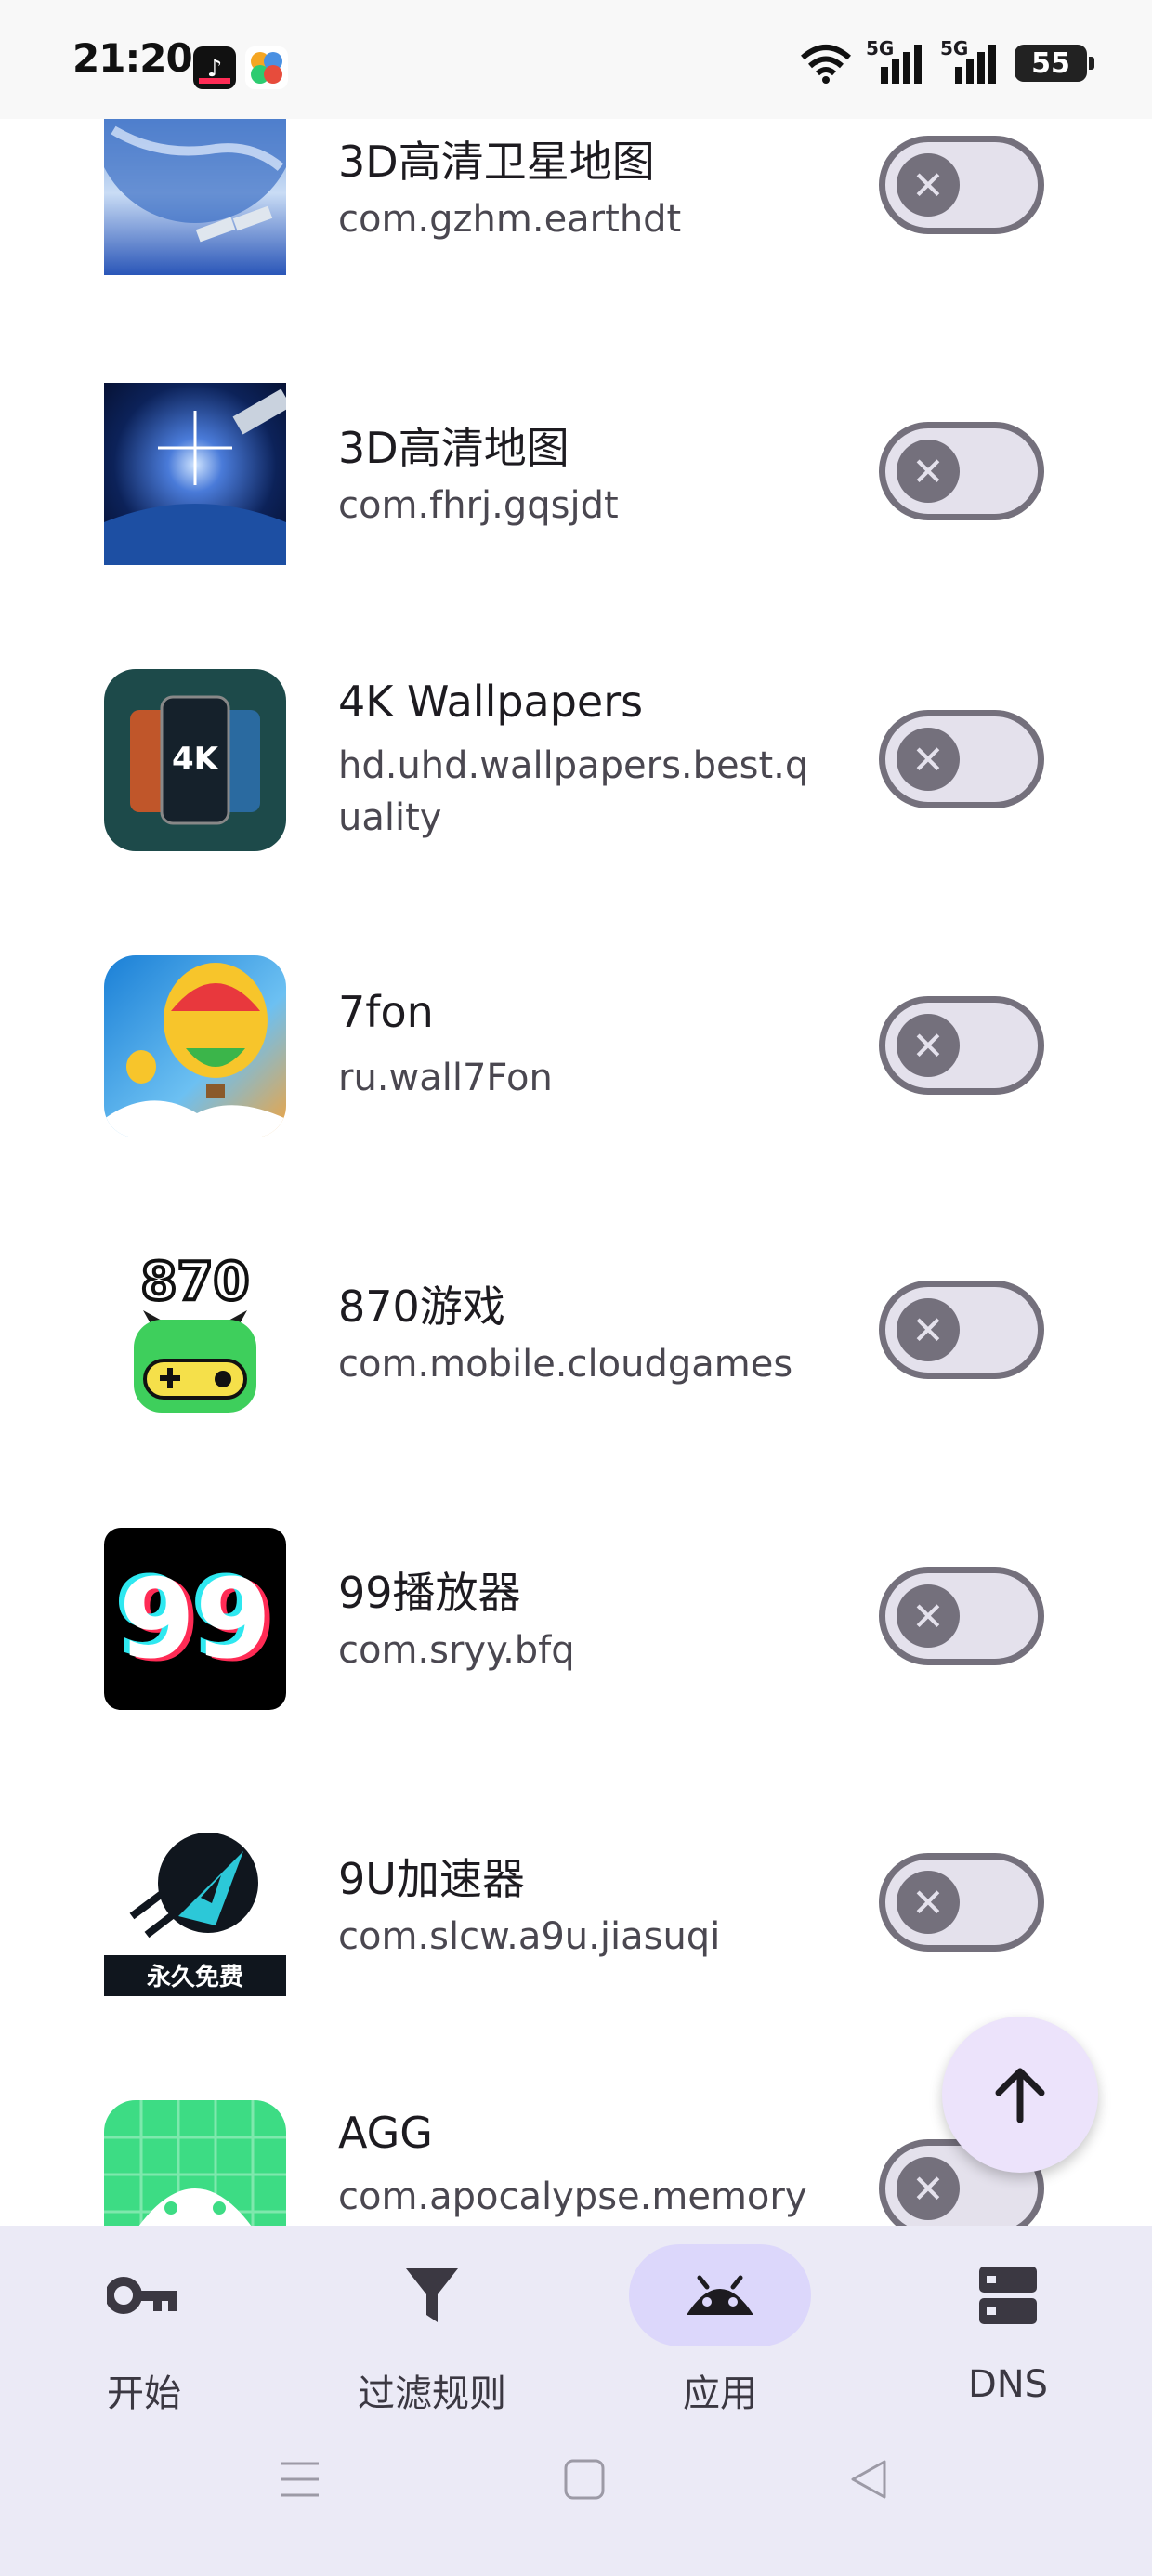 The height and width of the screenshot is (2576, 1152). What do you see at coordinates (896, 61) in the screenshot?
I see `cellular-signal-icon: 5G` at bounding box center [896, 61].